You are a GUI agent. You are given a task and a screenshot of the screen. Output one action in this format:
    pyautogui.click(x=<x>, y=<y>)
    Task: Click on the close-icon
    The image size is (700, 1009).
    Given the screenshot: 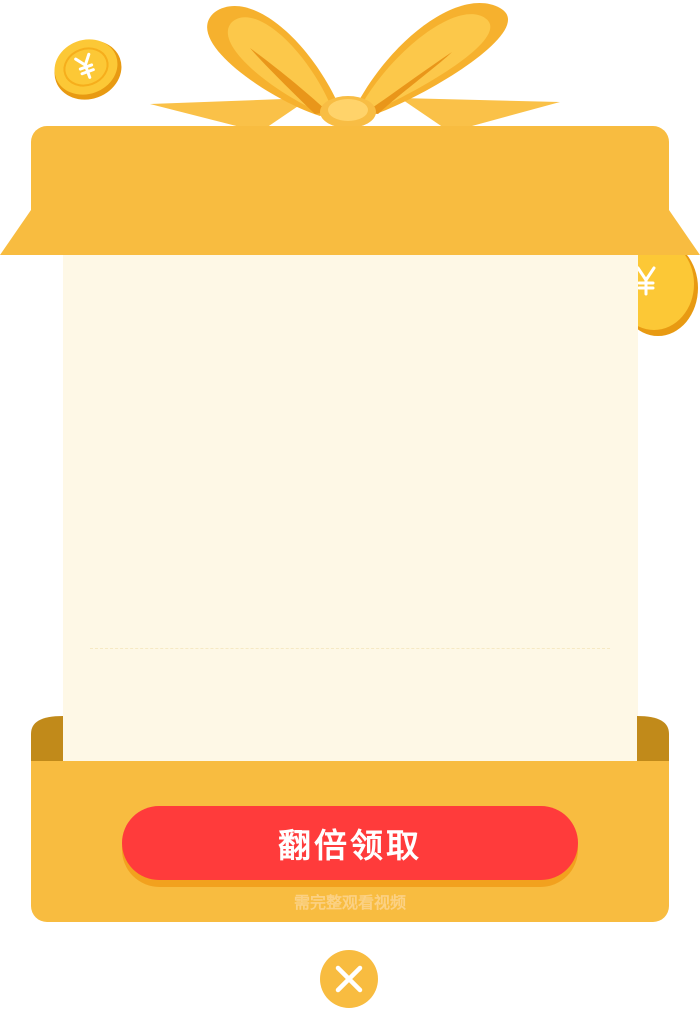 What is the action you would take?
    pyautogui.click(x=349, y=979)
    